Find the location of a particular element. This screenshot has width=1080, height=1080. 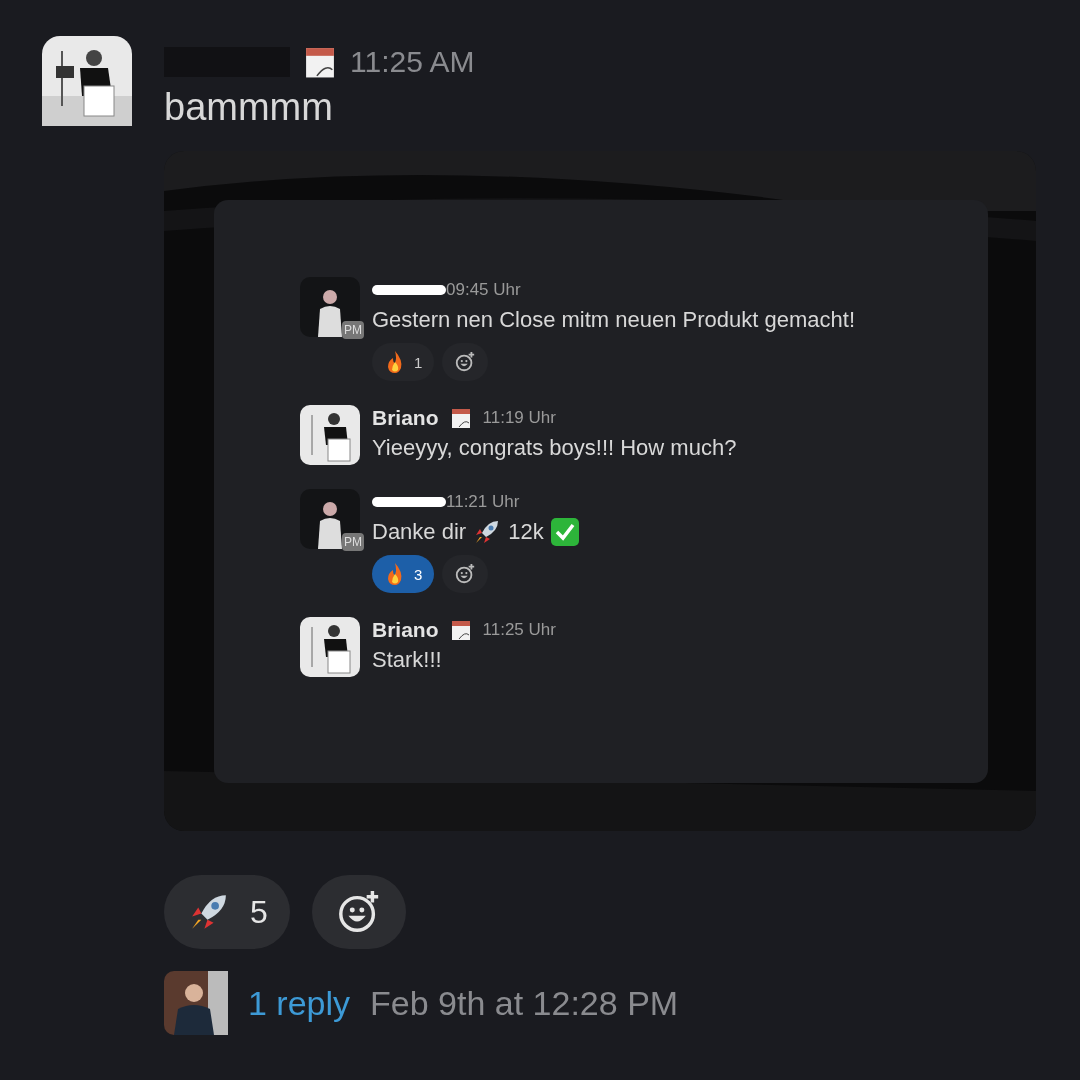

message-text: bammmm is located at coordinates (249, 107).